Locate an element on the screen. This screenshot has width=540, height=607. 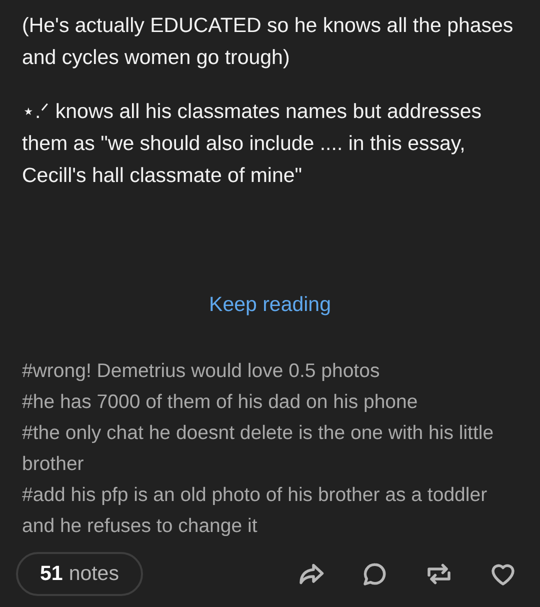
notes-button: 51 notes is located at coordinates (79, 574).